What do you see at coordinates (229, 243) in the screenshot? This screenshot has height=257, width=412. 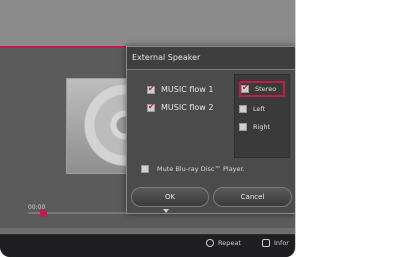 I see `repeat-label: Repeat` at bounding box center [229, 243].